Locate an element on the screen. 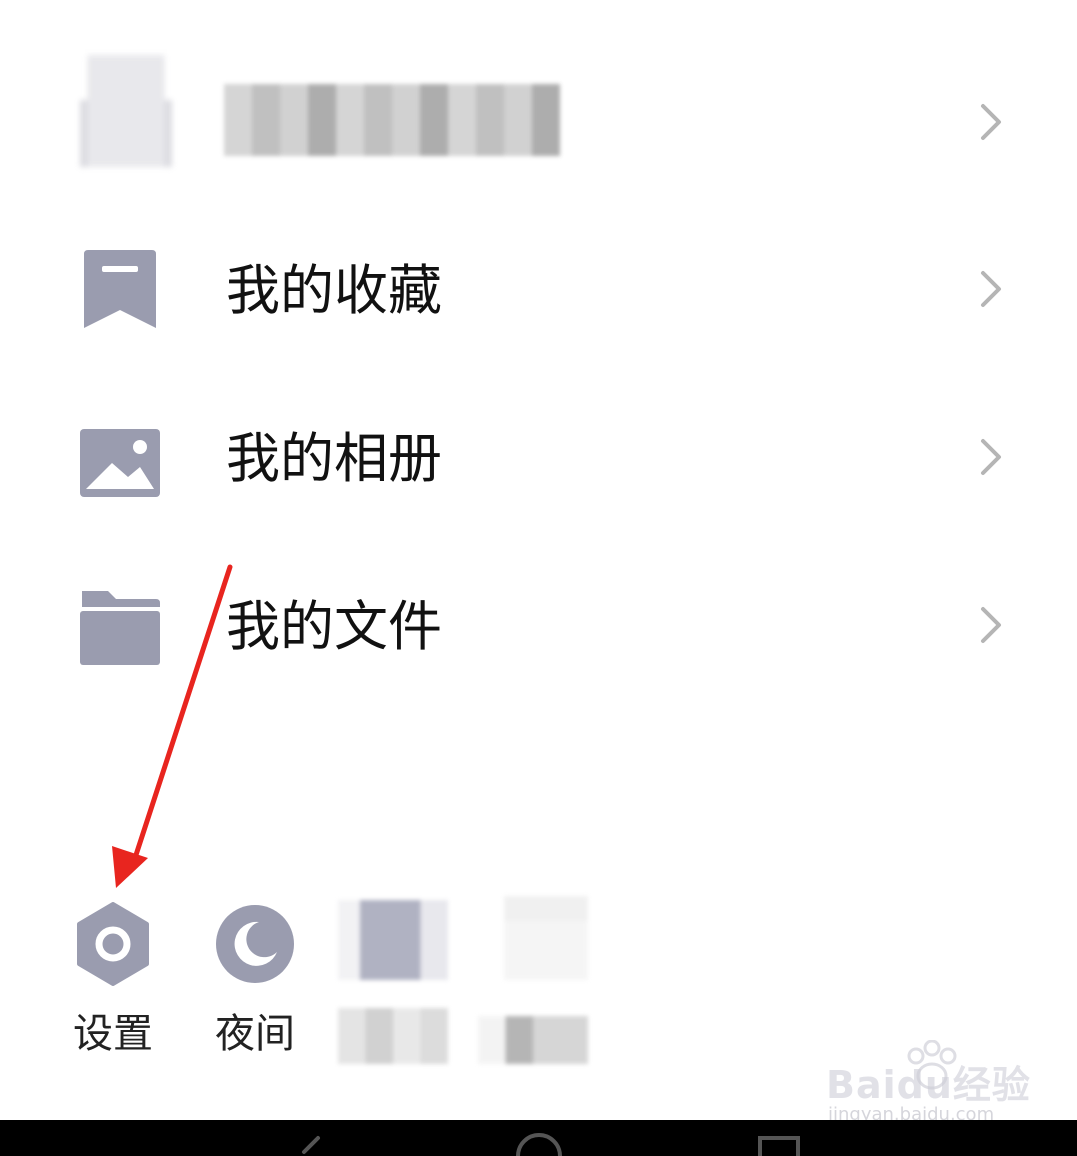  folder-icon is located at coordinates (120, 628).